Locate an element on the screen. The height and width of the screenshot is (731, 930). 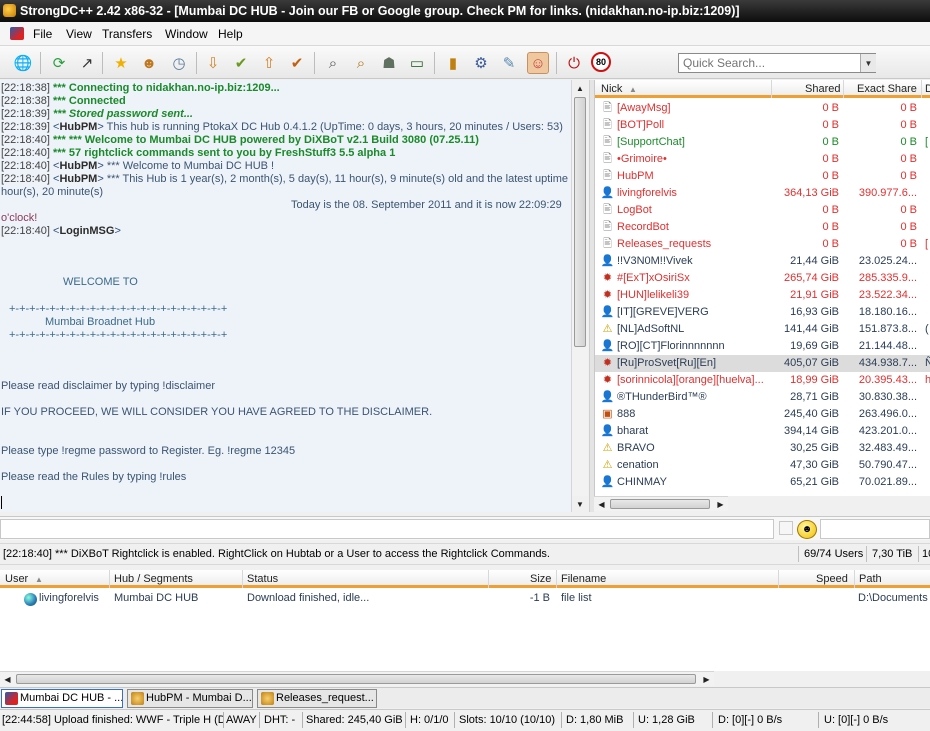
quick-search-input is located at coordinates (777, 63).